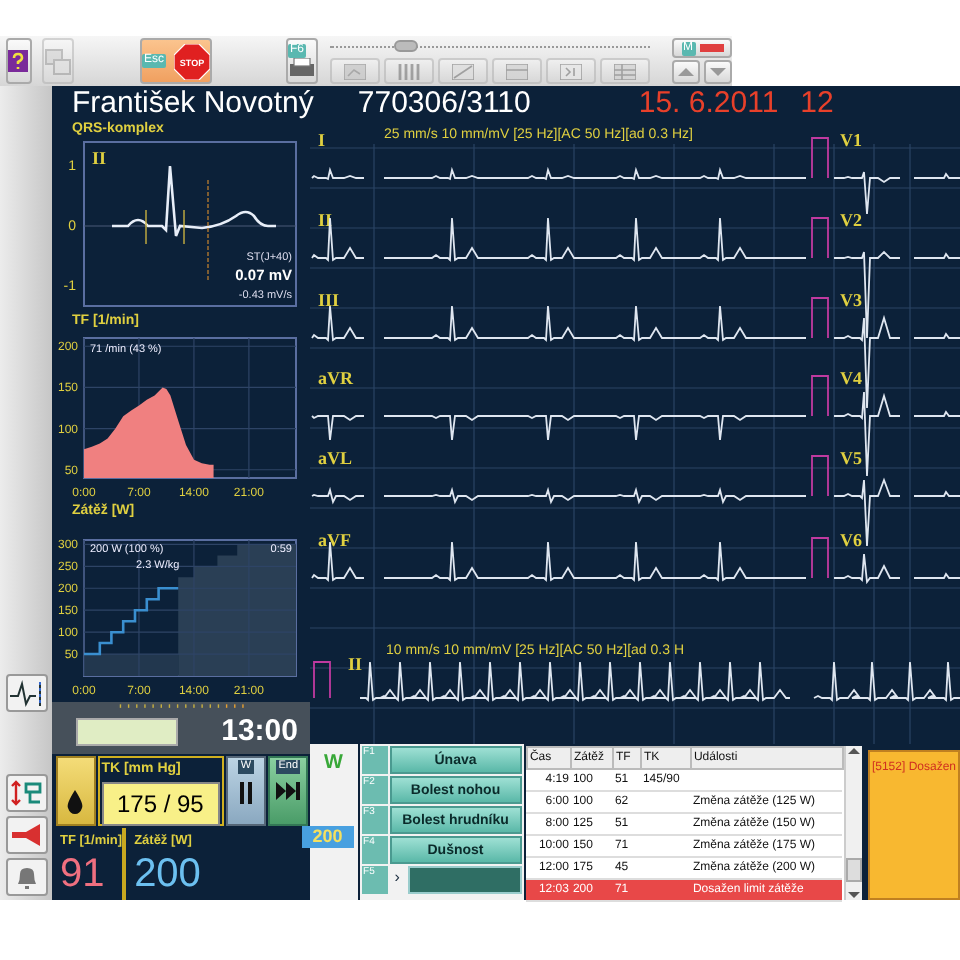 This screenshot has width=960, height=960. I want to click on horn-icon, so click(26, 835).